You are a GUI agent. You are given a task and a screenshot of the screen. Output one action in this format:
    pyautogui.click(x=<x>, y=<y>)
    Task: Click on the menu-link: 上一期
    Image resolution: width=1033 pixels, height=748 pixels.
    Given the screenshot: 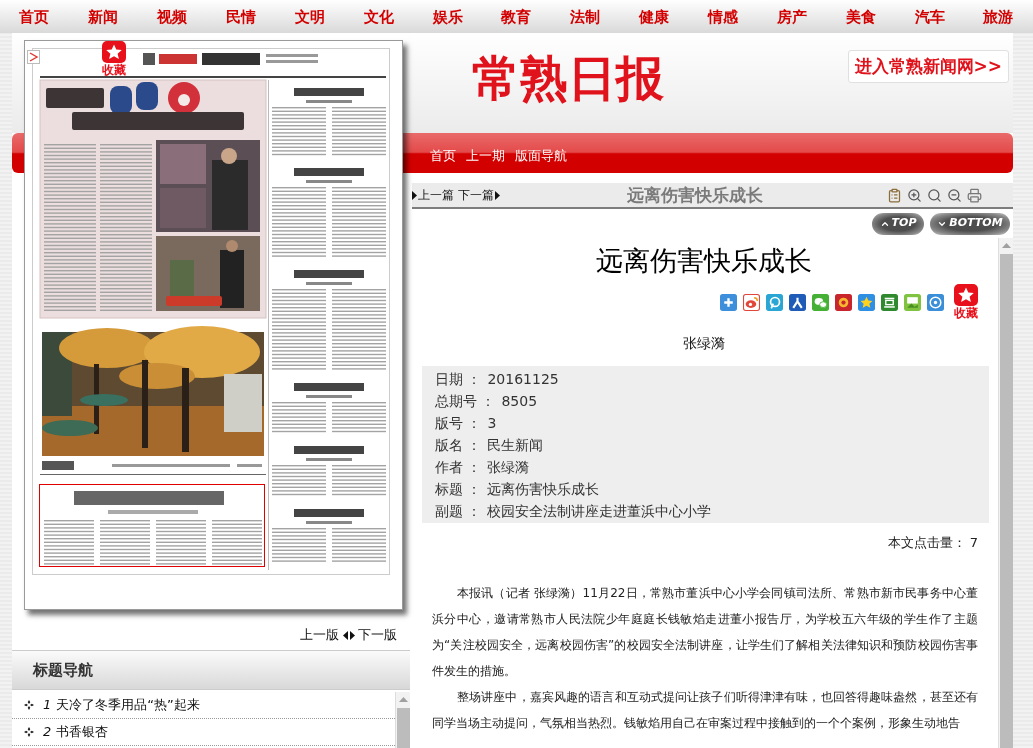 What is the action you would take?
    pyautogui.click(x=485, y=156)
    